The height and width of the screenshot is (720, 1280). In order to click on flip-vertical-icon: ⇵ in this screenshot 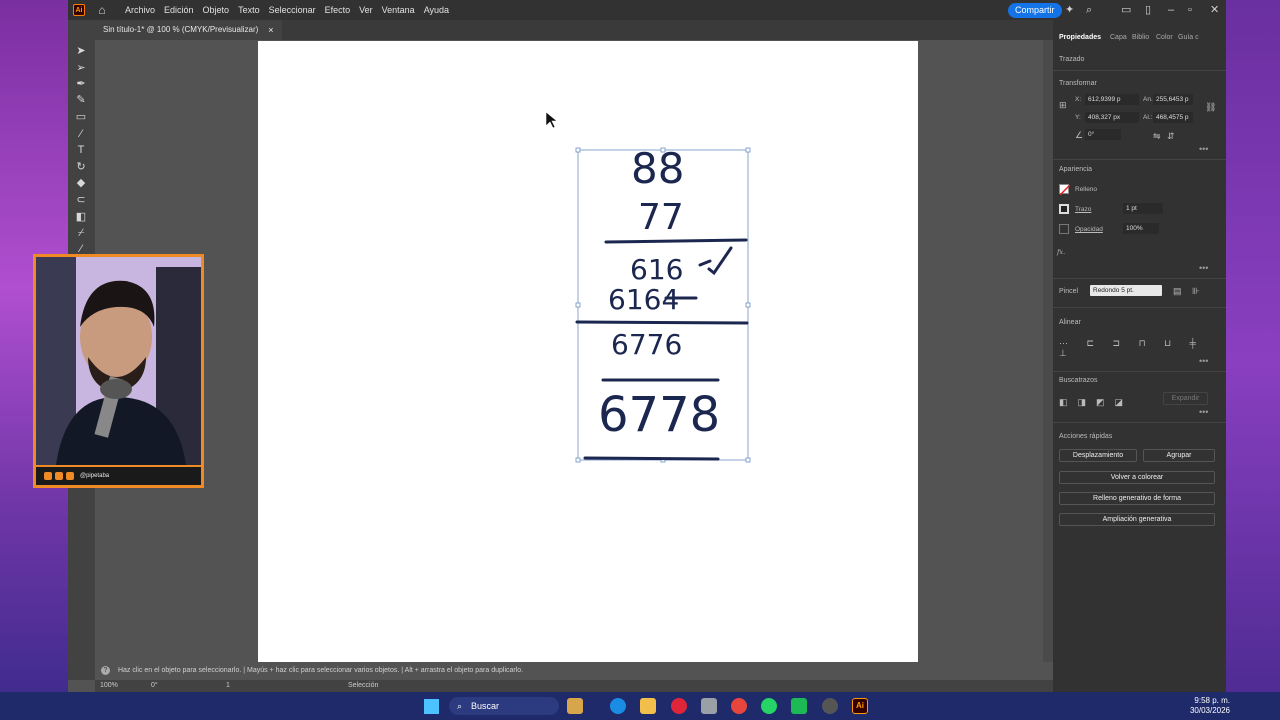, I will do `click(1171, 136)`.